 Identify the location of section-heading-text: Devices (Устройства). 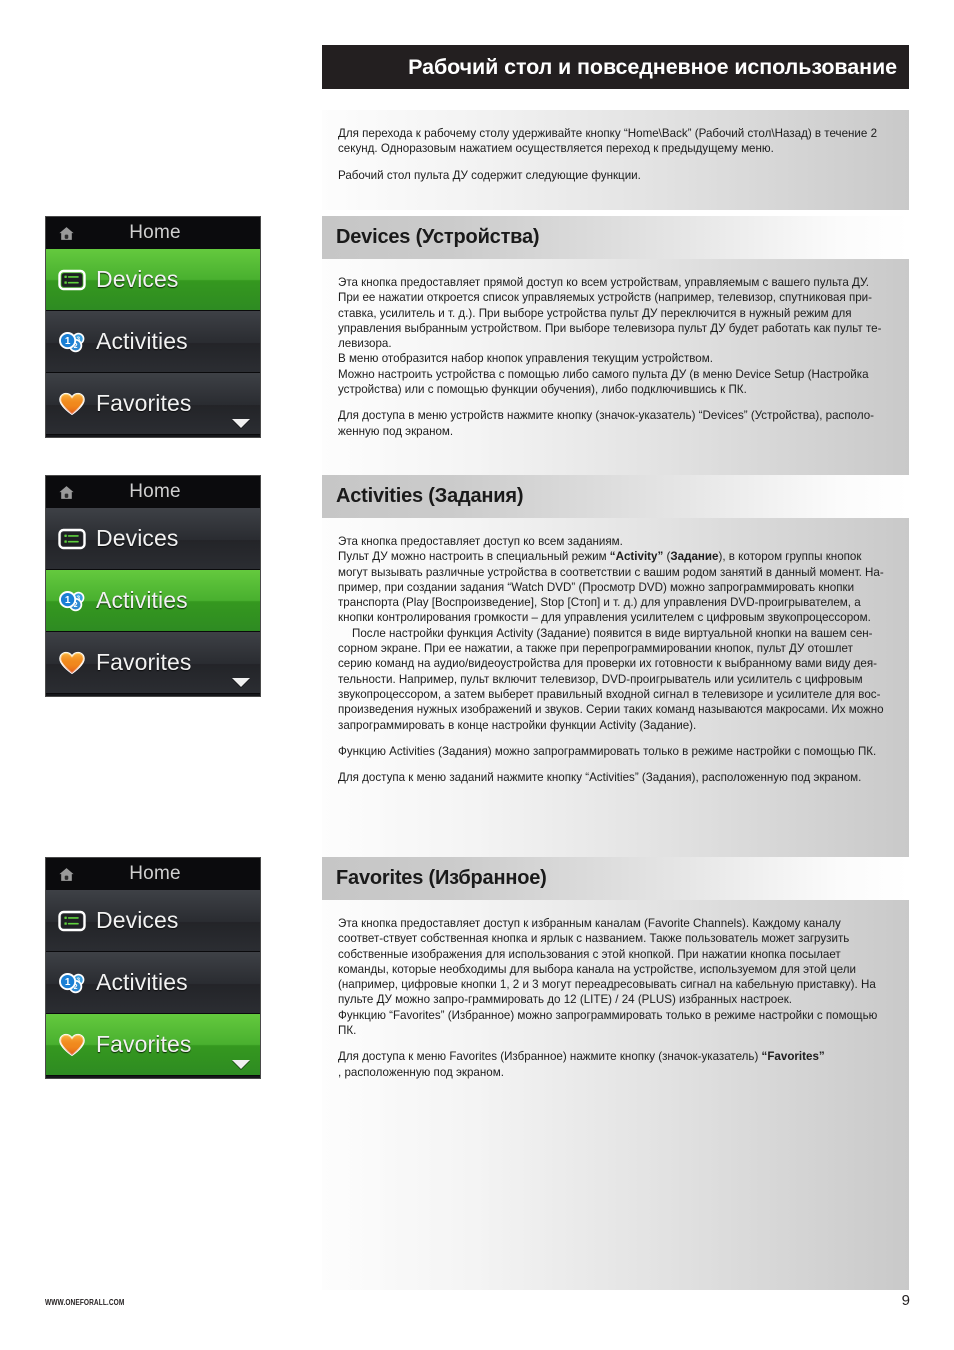
(438, 237).